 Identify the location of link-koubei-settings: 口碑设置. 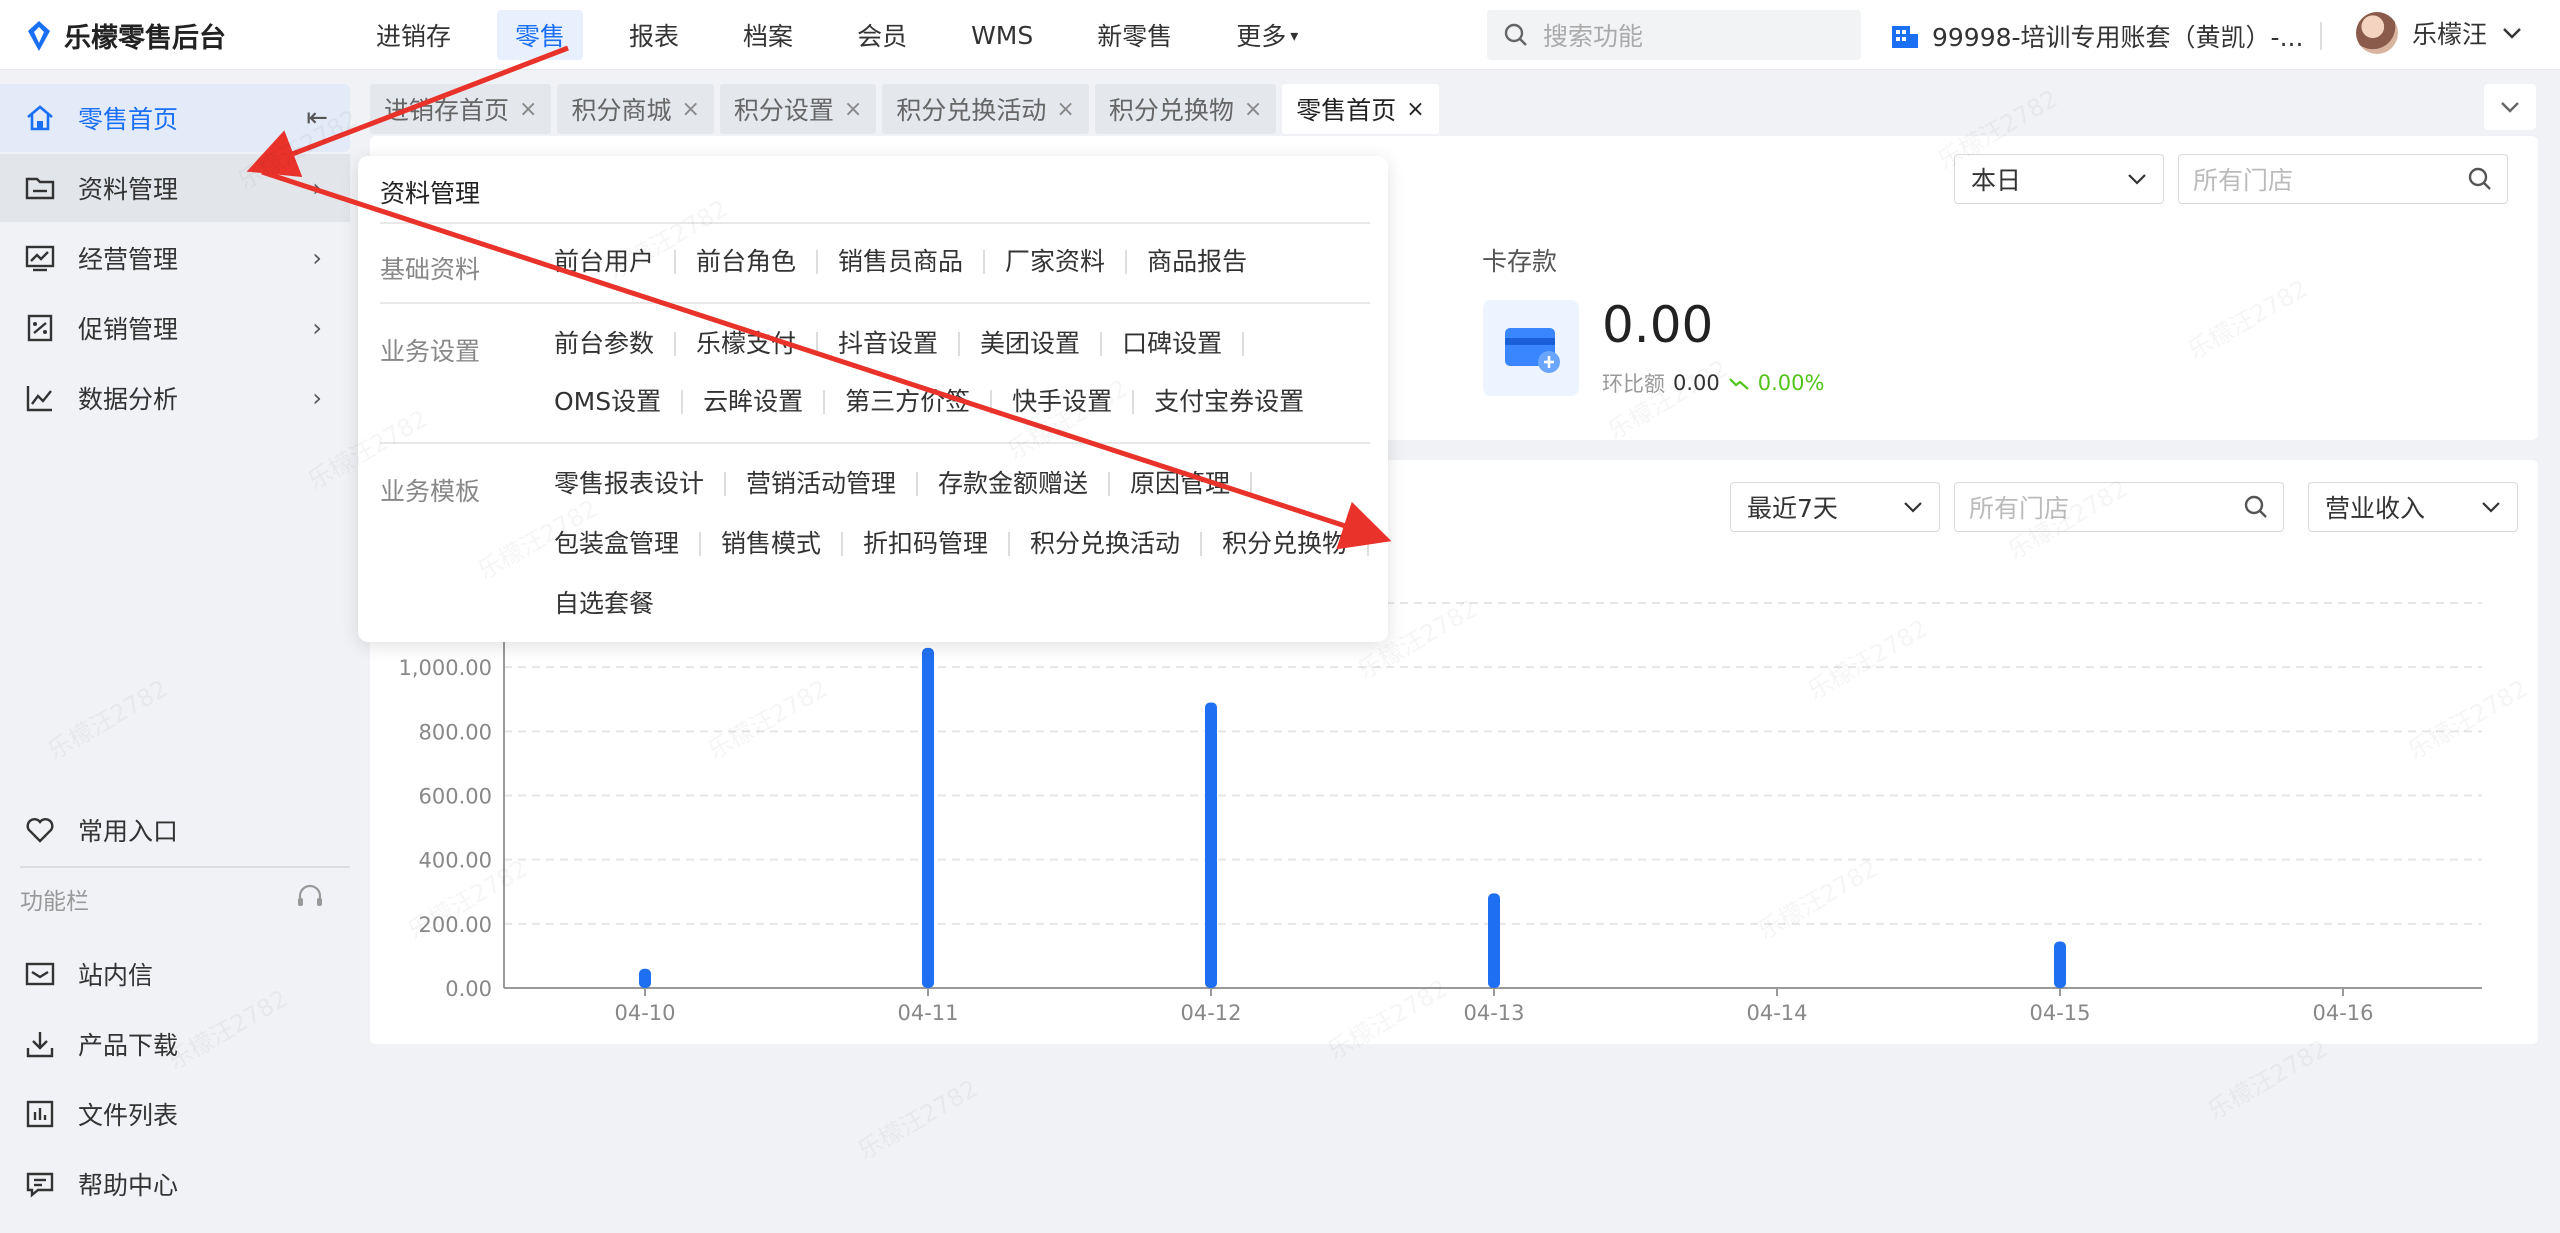
(1173, 343).